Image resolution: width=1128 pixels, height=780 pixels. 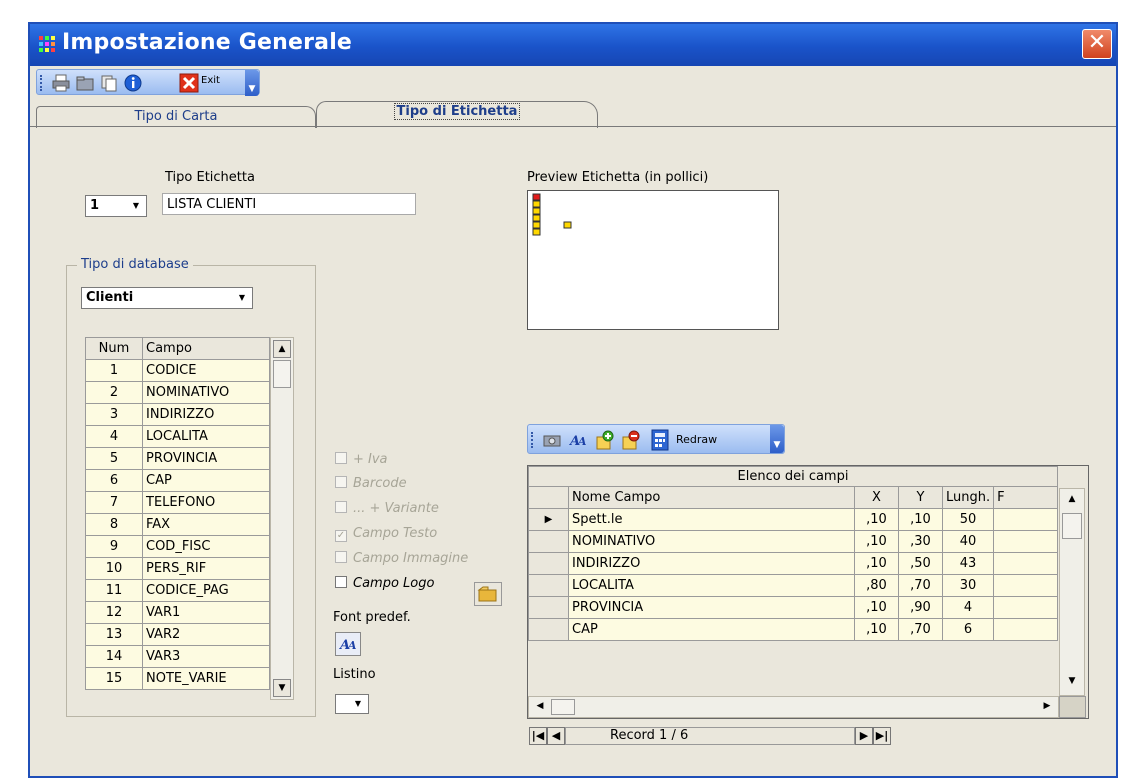 I want to click on add-field-icon, so click(x=605, y=440).